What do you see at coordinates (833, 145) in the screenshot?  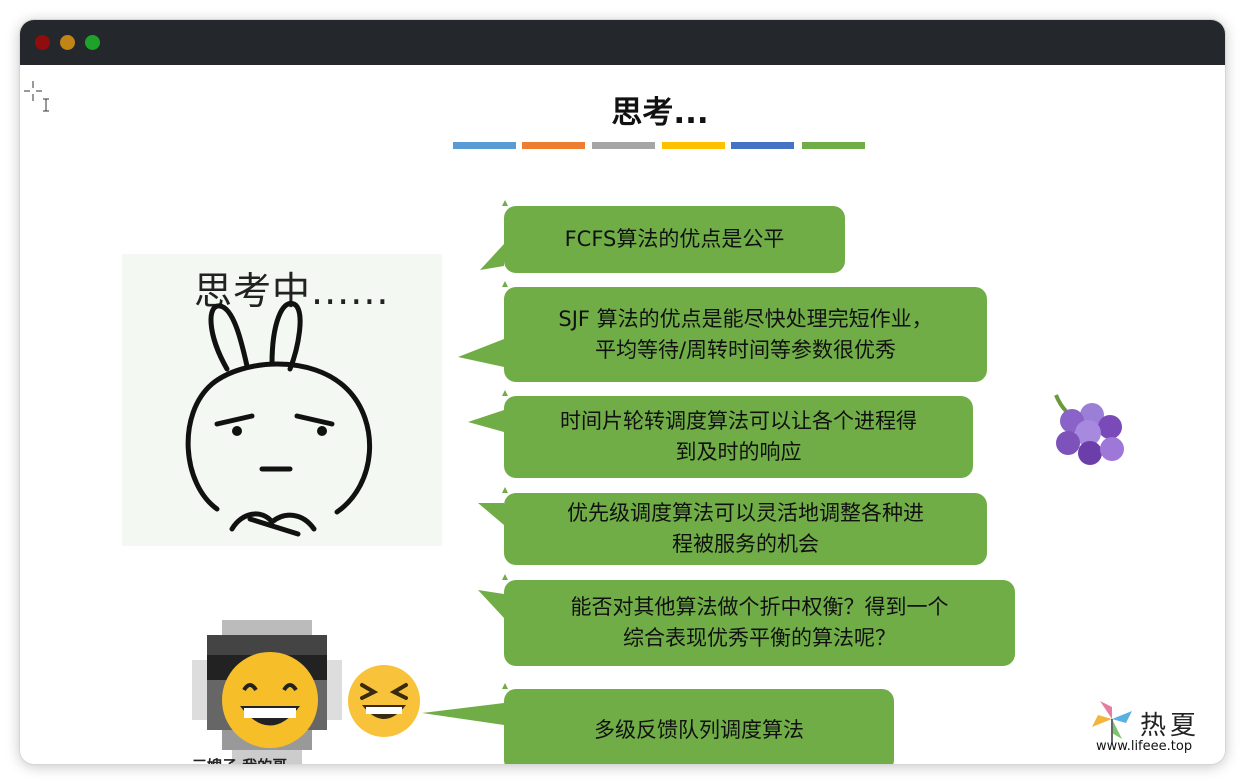 I see `title-underline-green` at bounding box center [833, 145].